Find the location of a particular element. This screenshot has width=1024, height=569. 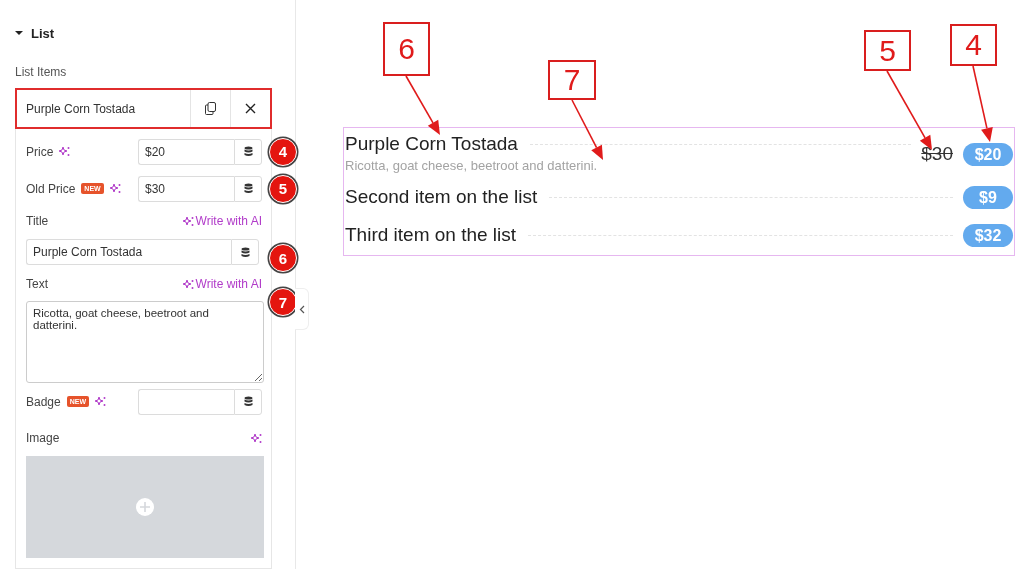

plus-icon is located at coordinates (145, 507).